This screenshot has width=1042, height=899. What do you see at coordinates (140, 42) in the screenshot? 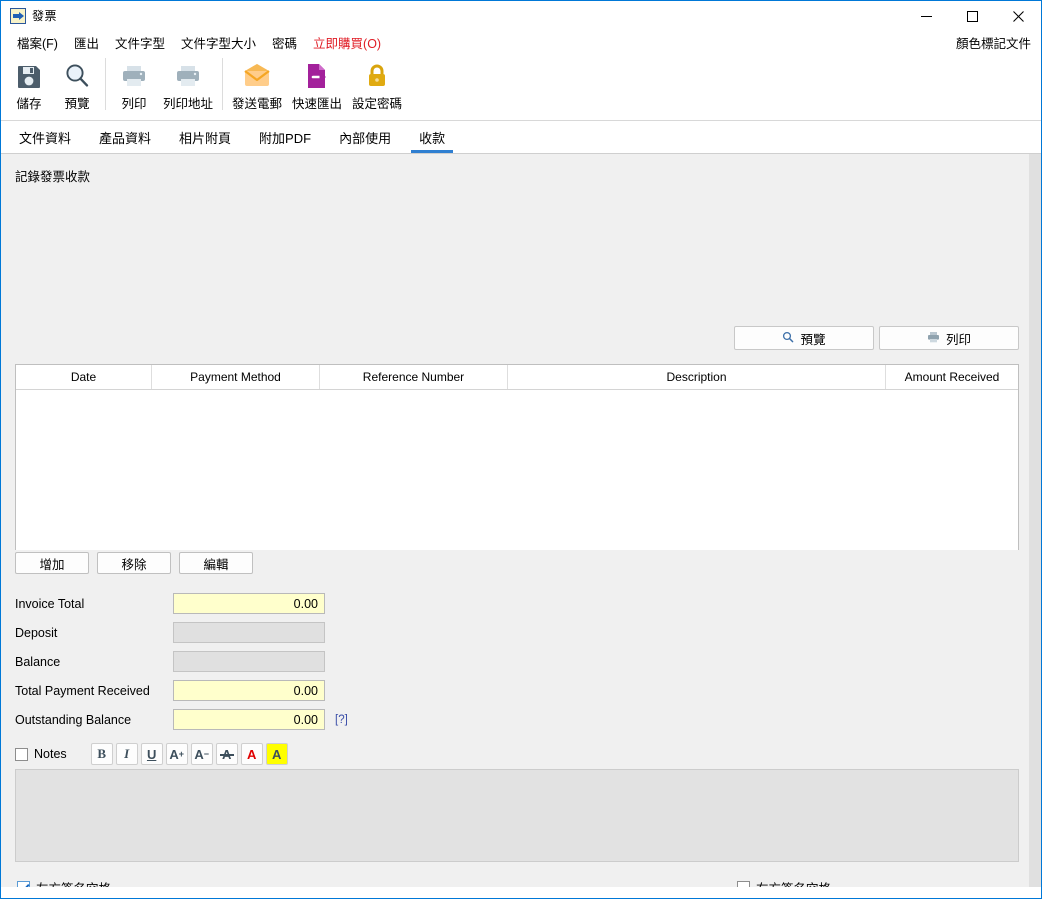
I see `menu-item-document-font: 文件字型` at bounding box center [140, 42].